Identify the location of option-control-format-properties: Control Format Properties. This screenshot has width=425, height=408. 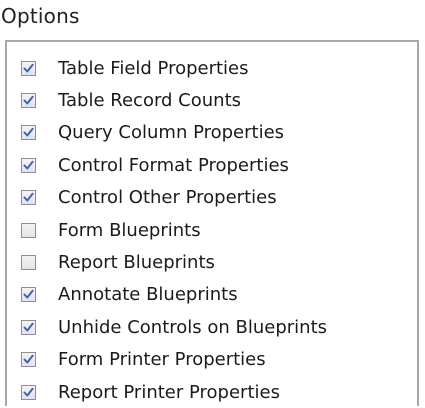
(174, 165).